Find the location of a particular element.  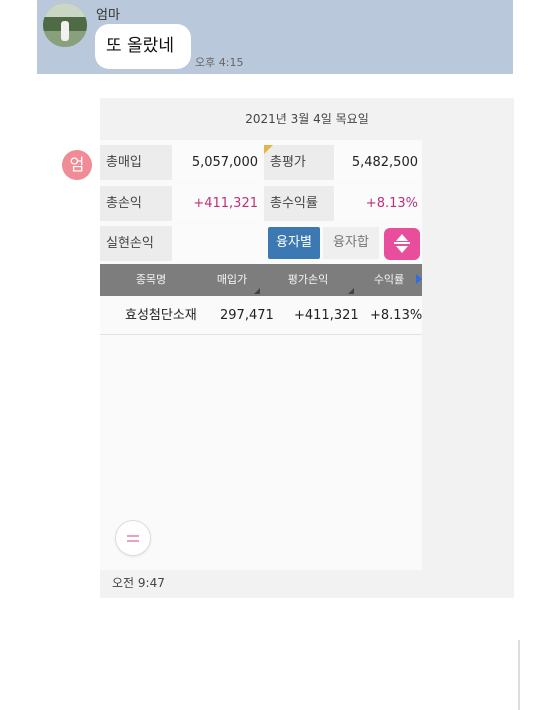

sort-button is located at coordinates (402, 244).